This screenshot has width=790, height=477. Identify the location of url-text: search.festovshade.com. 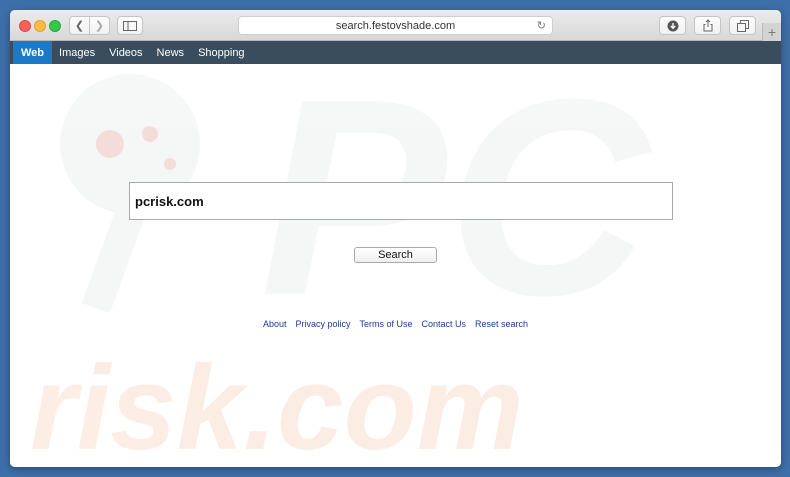
(395, 25).